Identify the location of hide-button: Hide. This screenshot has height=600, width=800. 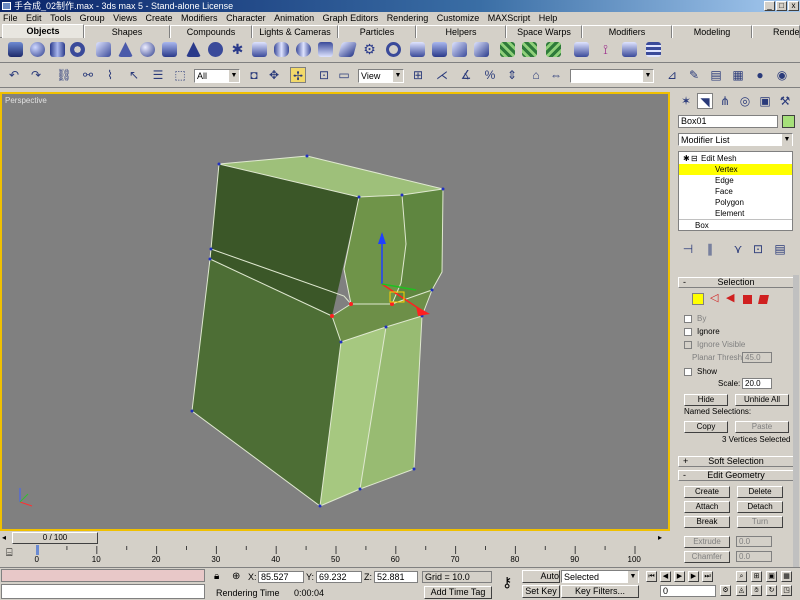
(706, 400).